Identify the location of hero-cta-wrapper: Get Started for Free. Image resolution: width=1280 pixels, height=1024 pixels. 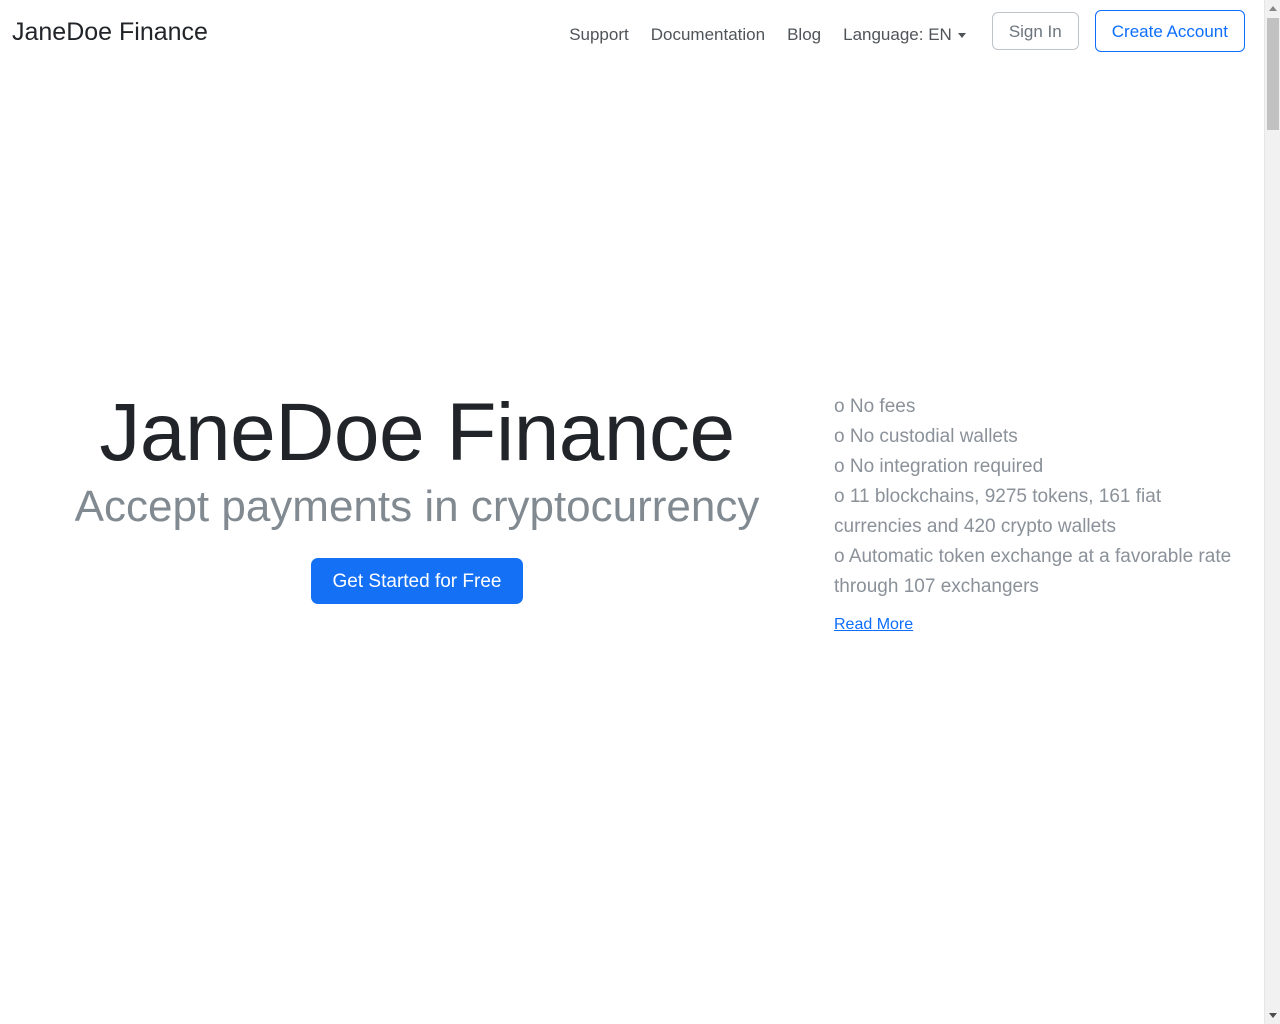
(417, 581).